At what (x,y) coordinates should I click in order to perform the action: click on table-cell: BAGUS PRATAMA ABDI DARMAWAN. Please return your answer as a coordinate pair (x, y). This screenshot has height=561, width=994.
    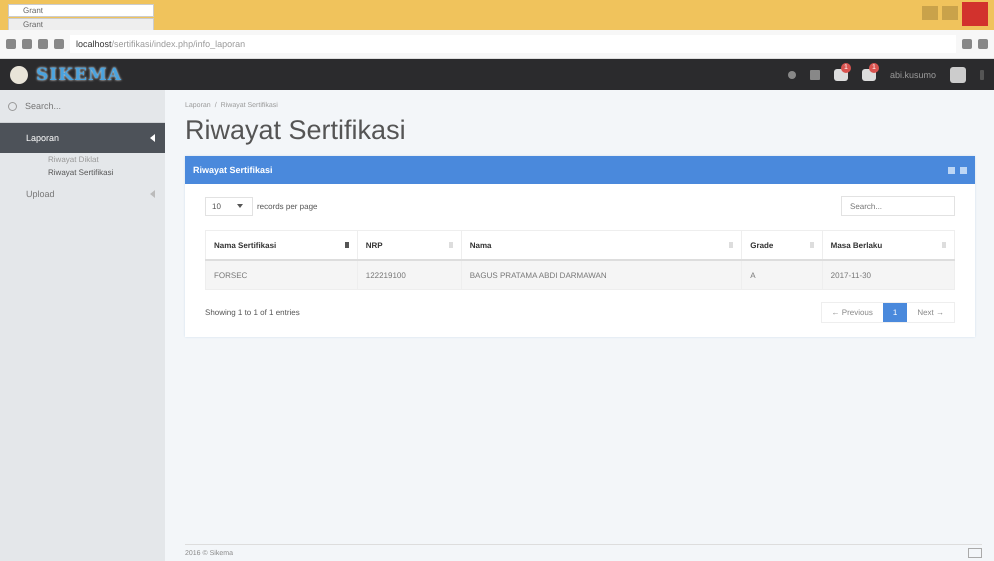
    Looking at the image, I should click on (601, 275).